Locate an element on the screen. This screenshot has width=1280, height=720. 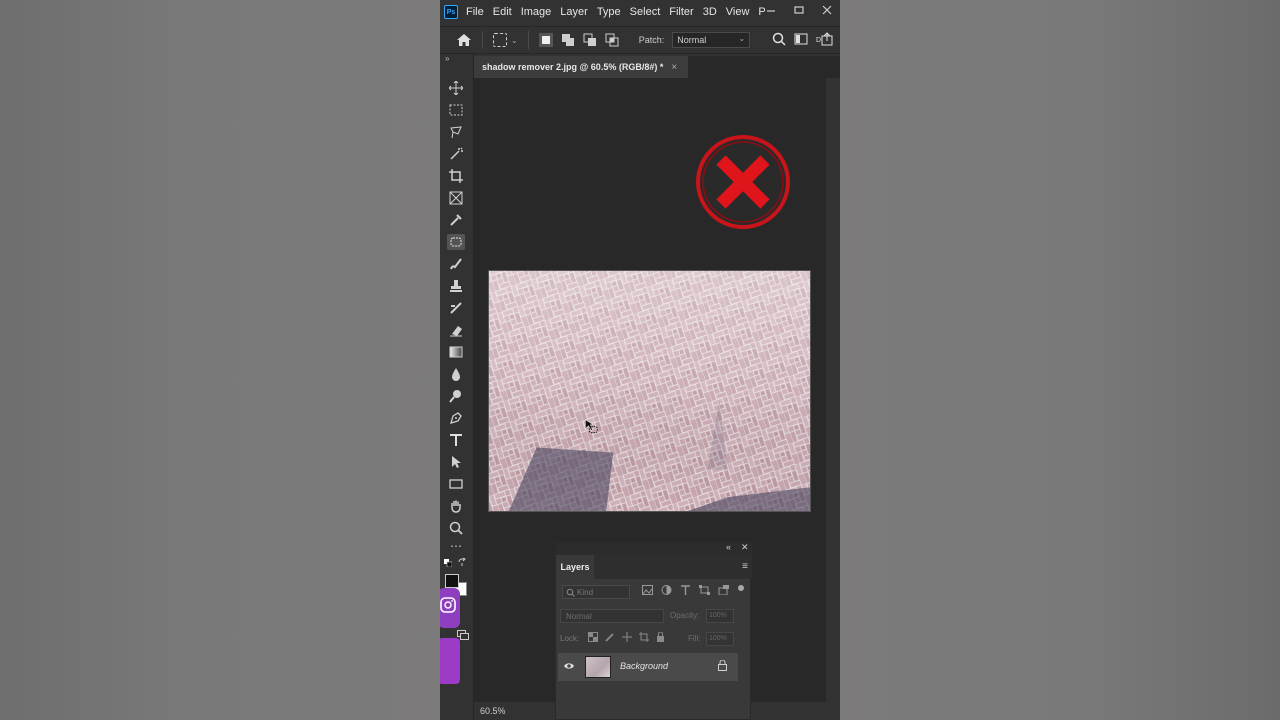
foreground-color-swatch is located at coordinates (452, 581).